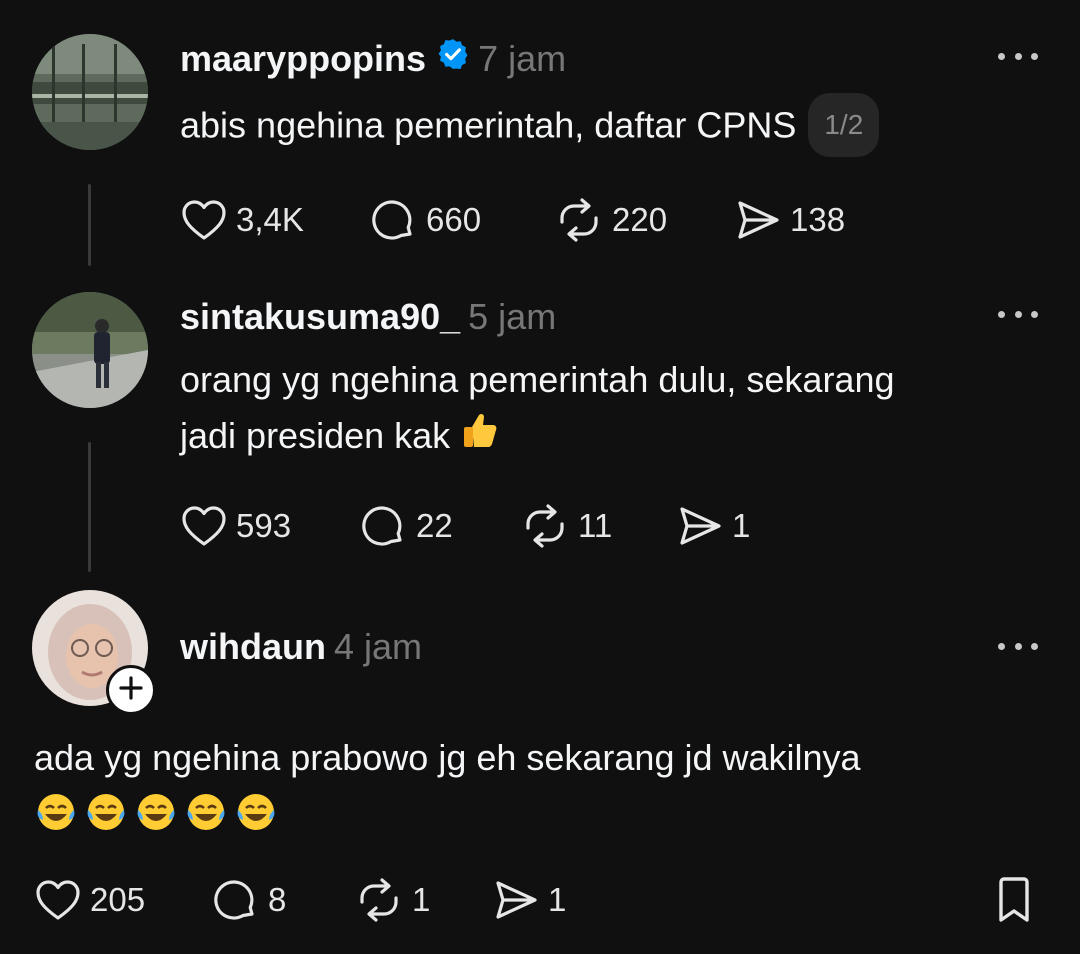  I want to click on username: maaryppopins 7 jam, so click(373, 60).